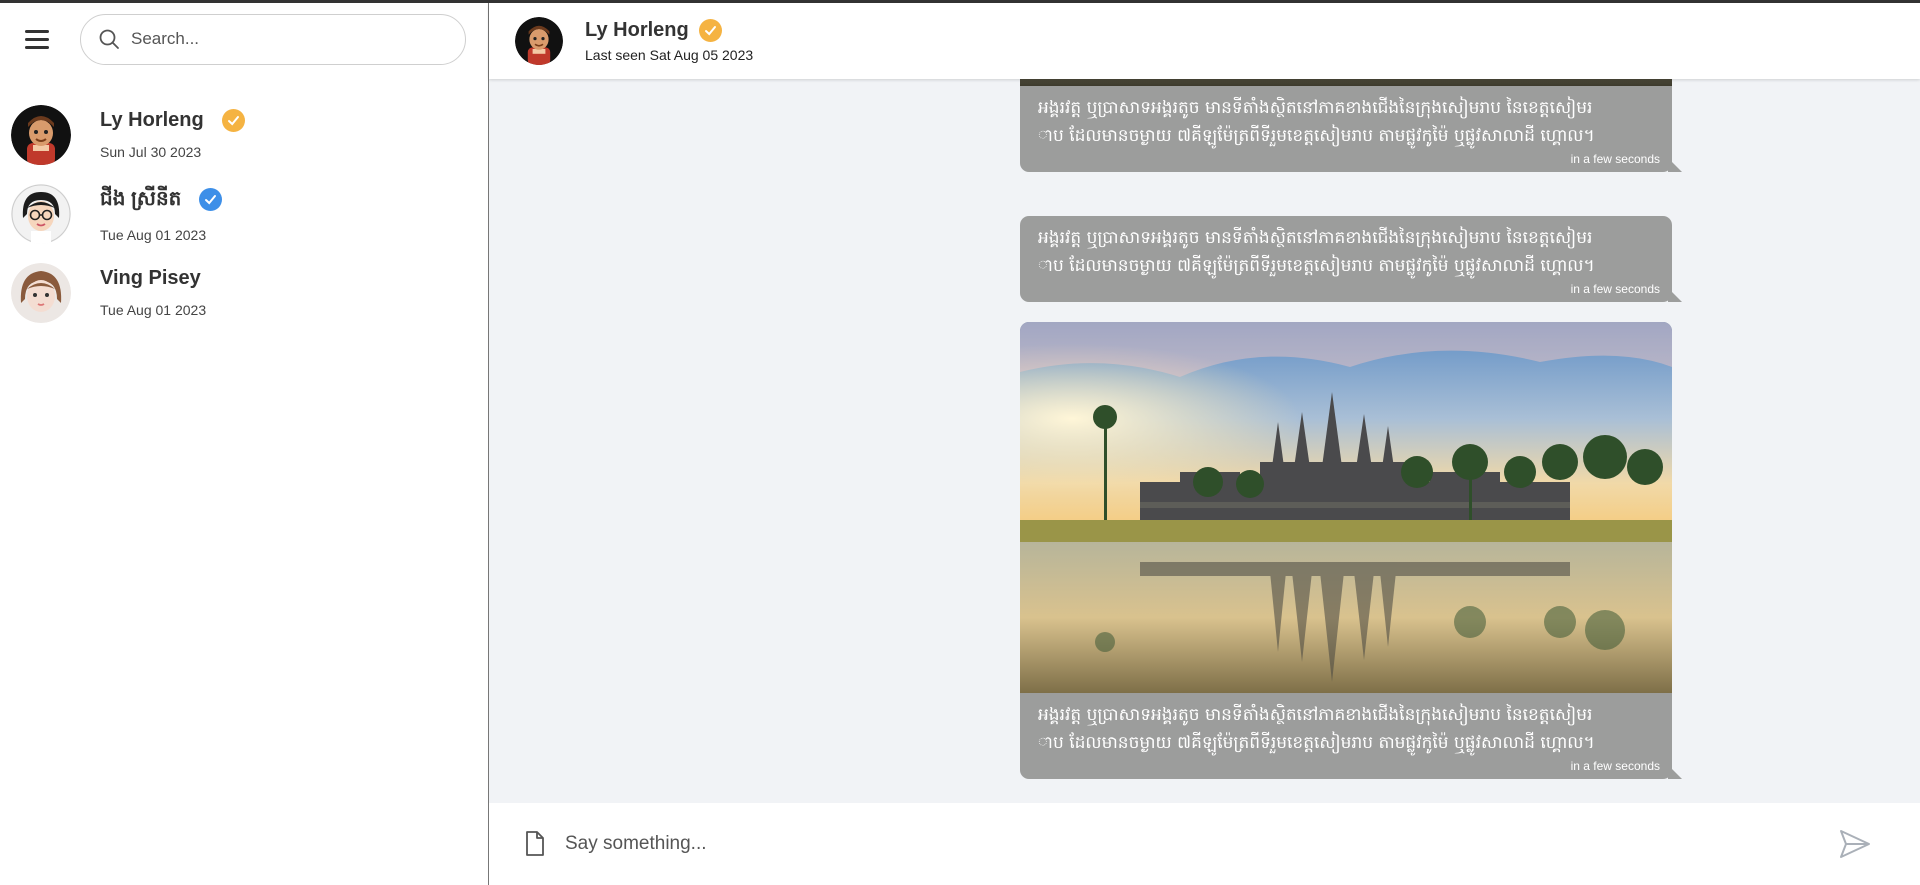 The height and width of the screenshot is (885, 1920). Describe the element at coordinates (1346, 507) in the screenshot. I see `message-image-angkor-wat` at that location.